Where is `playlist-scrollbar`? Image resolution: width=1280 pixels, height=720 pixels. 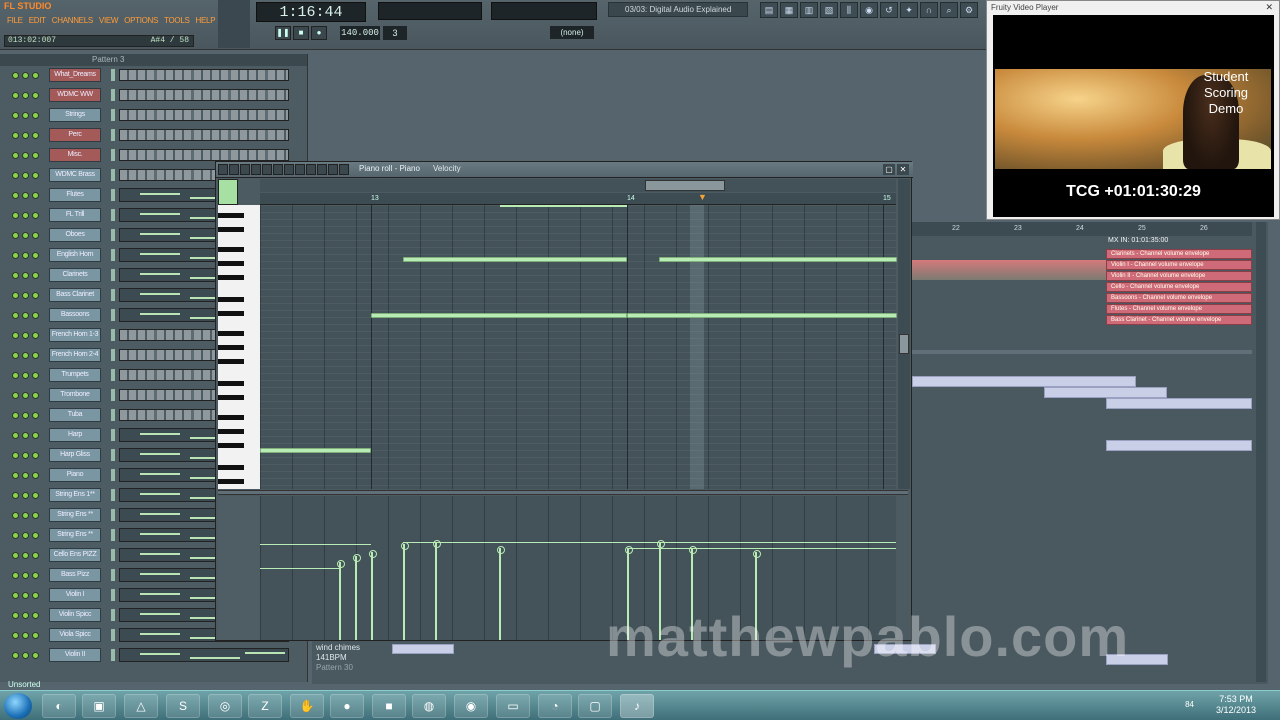 playlist-scrollbar is located at coordinates (1261, 452).